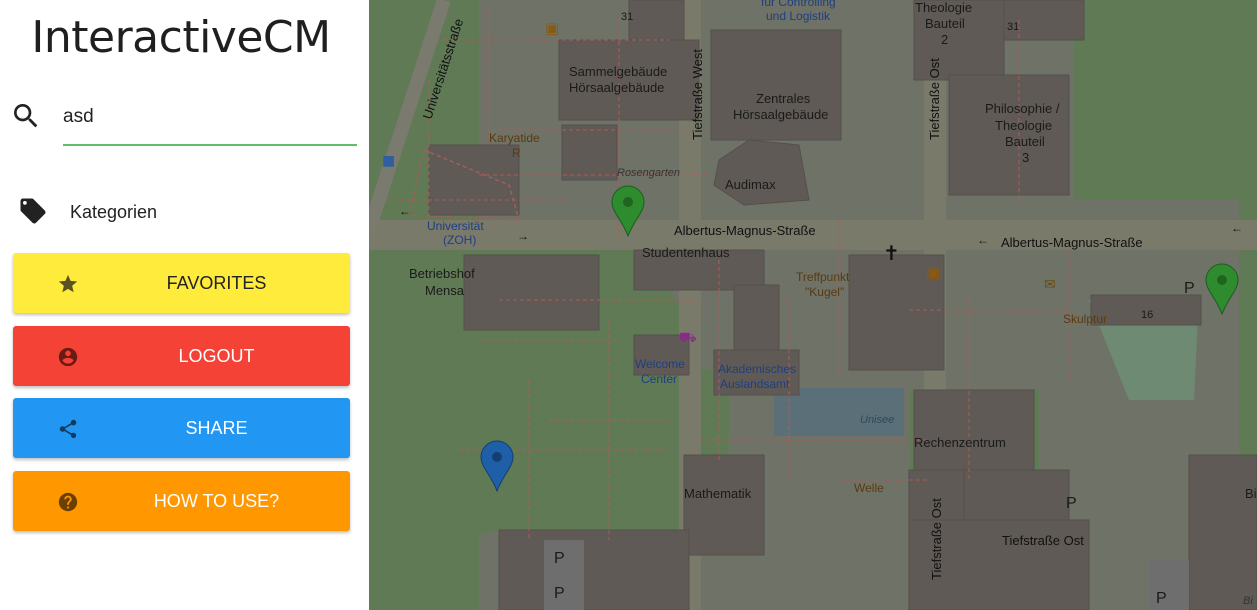  Describe the element at coordinates (686, 252) in the screenshot. I see `label-studentenhaus: Studentenhaus` at that location.